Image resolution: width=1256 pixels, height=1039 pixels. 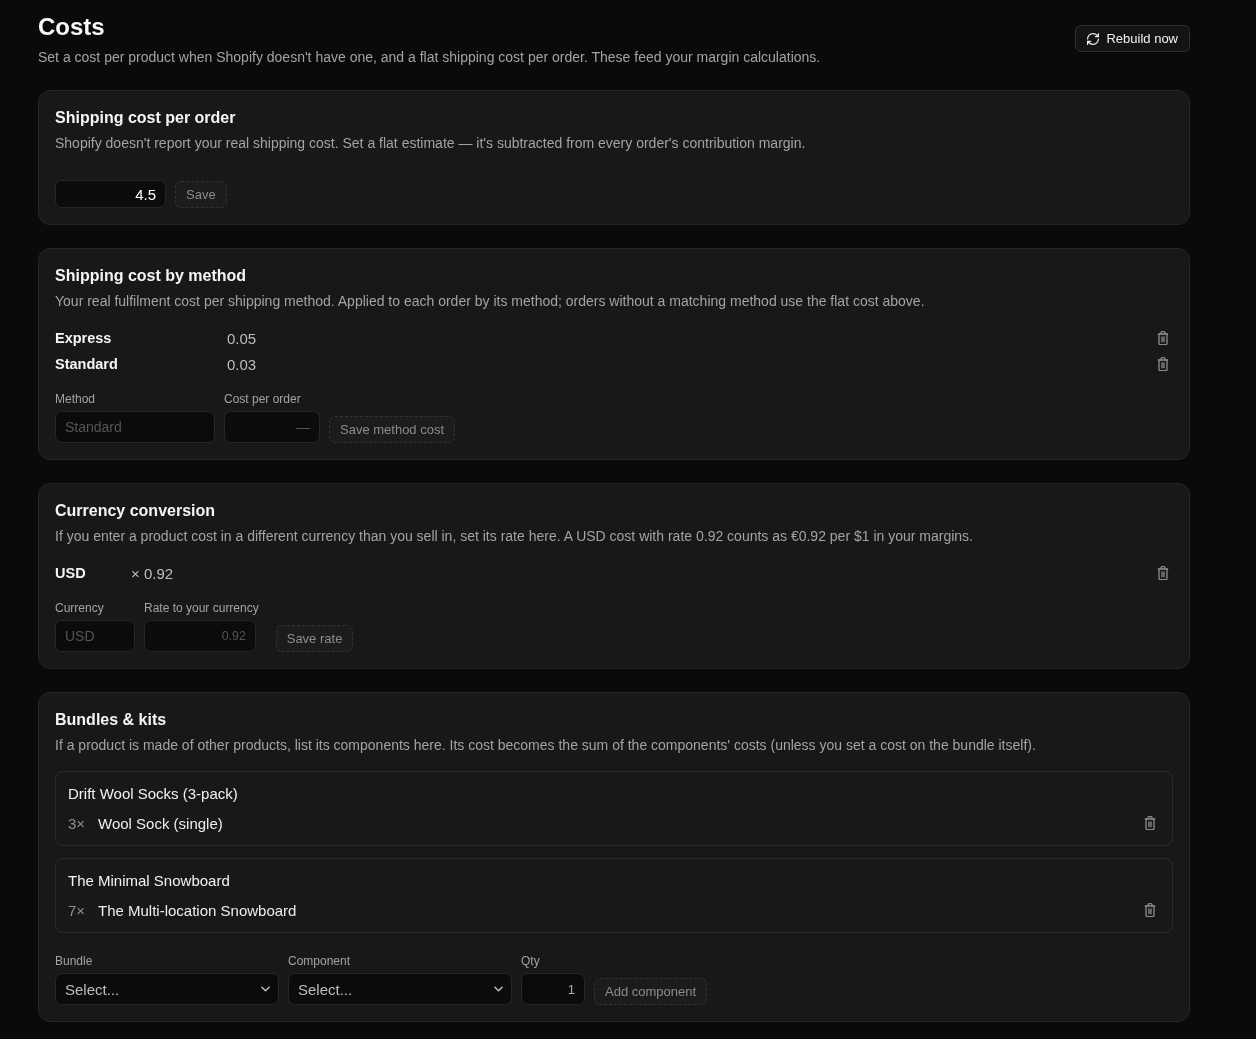 I want to click on card-title: Shipping cost by method, so click(x=151, y=276).